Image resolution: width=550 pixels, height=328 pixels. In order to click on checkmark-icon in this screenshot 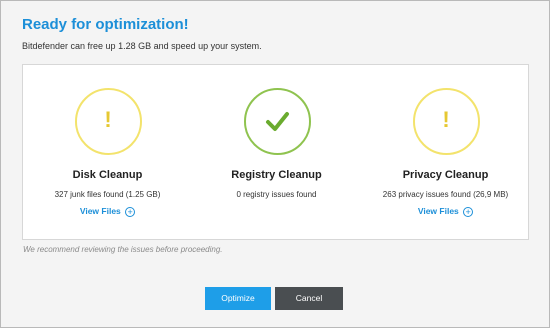, I will do `click(277, 121)`.